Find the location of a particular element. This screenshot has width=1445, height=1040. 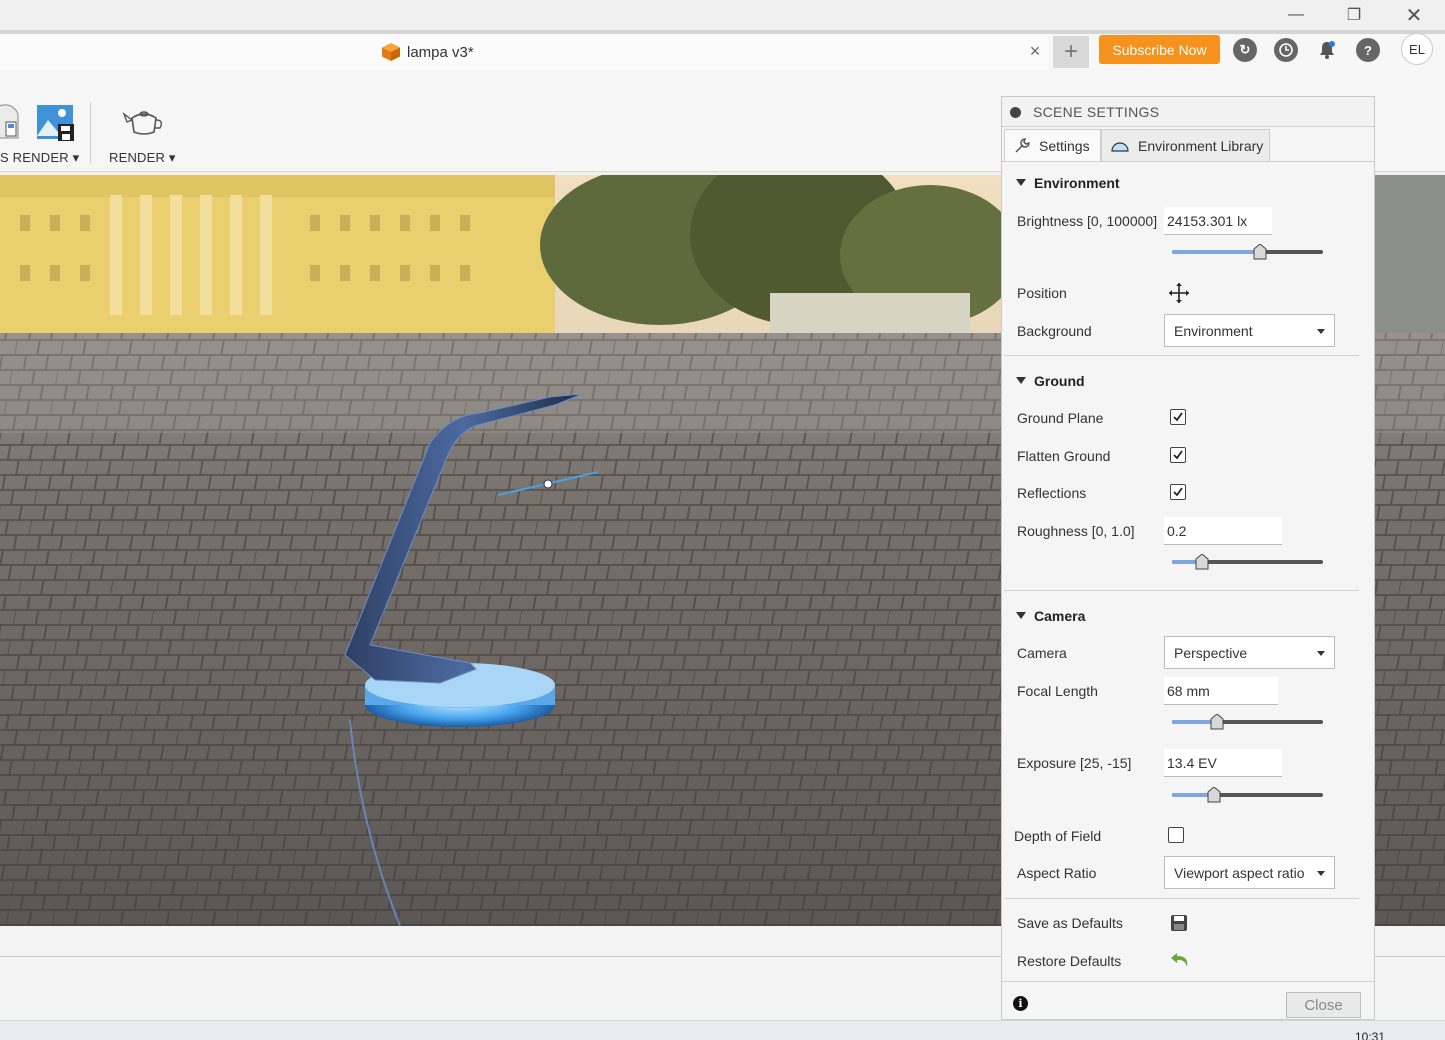

render-image-icon is located at coordinates (56, 123).